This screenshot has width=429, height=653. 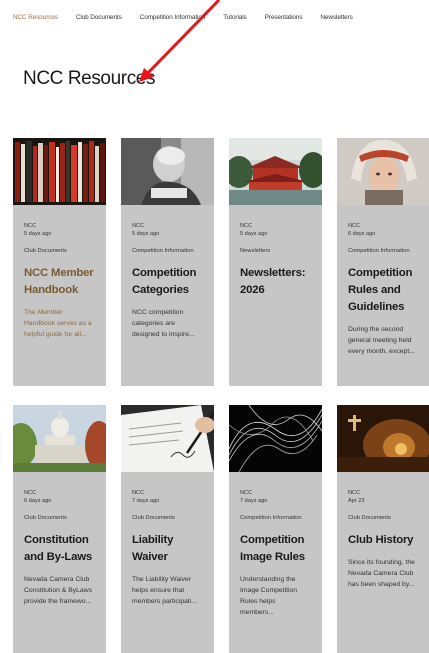 What do you see at coordinates (59, 171) in the screenshot?
I see `bookshelf-photo` at bounding box center [59, 171].